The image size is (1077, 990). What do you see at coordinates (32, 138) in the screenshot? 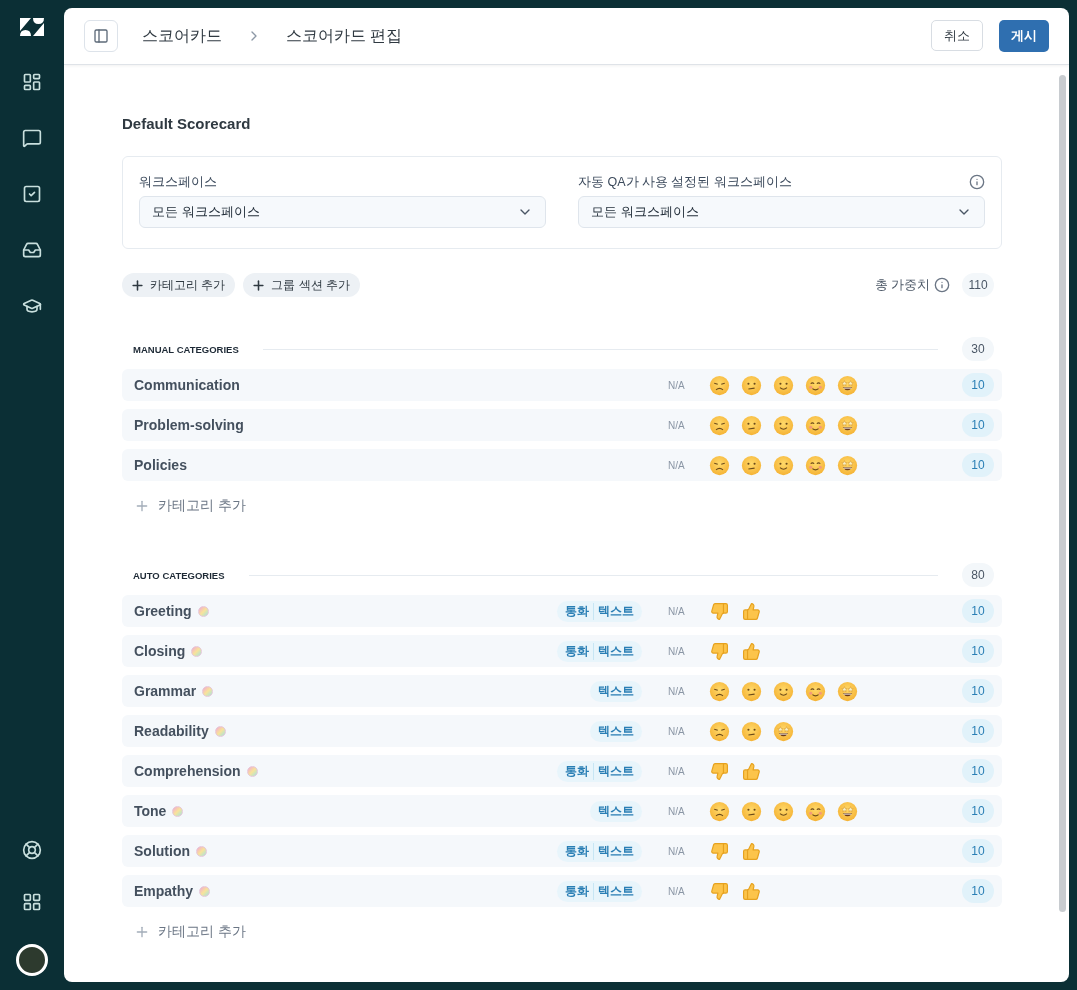
I see `chat-icon` at bounding box center [32, 138].